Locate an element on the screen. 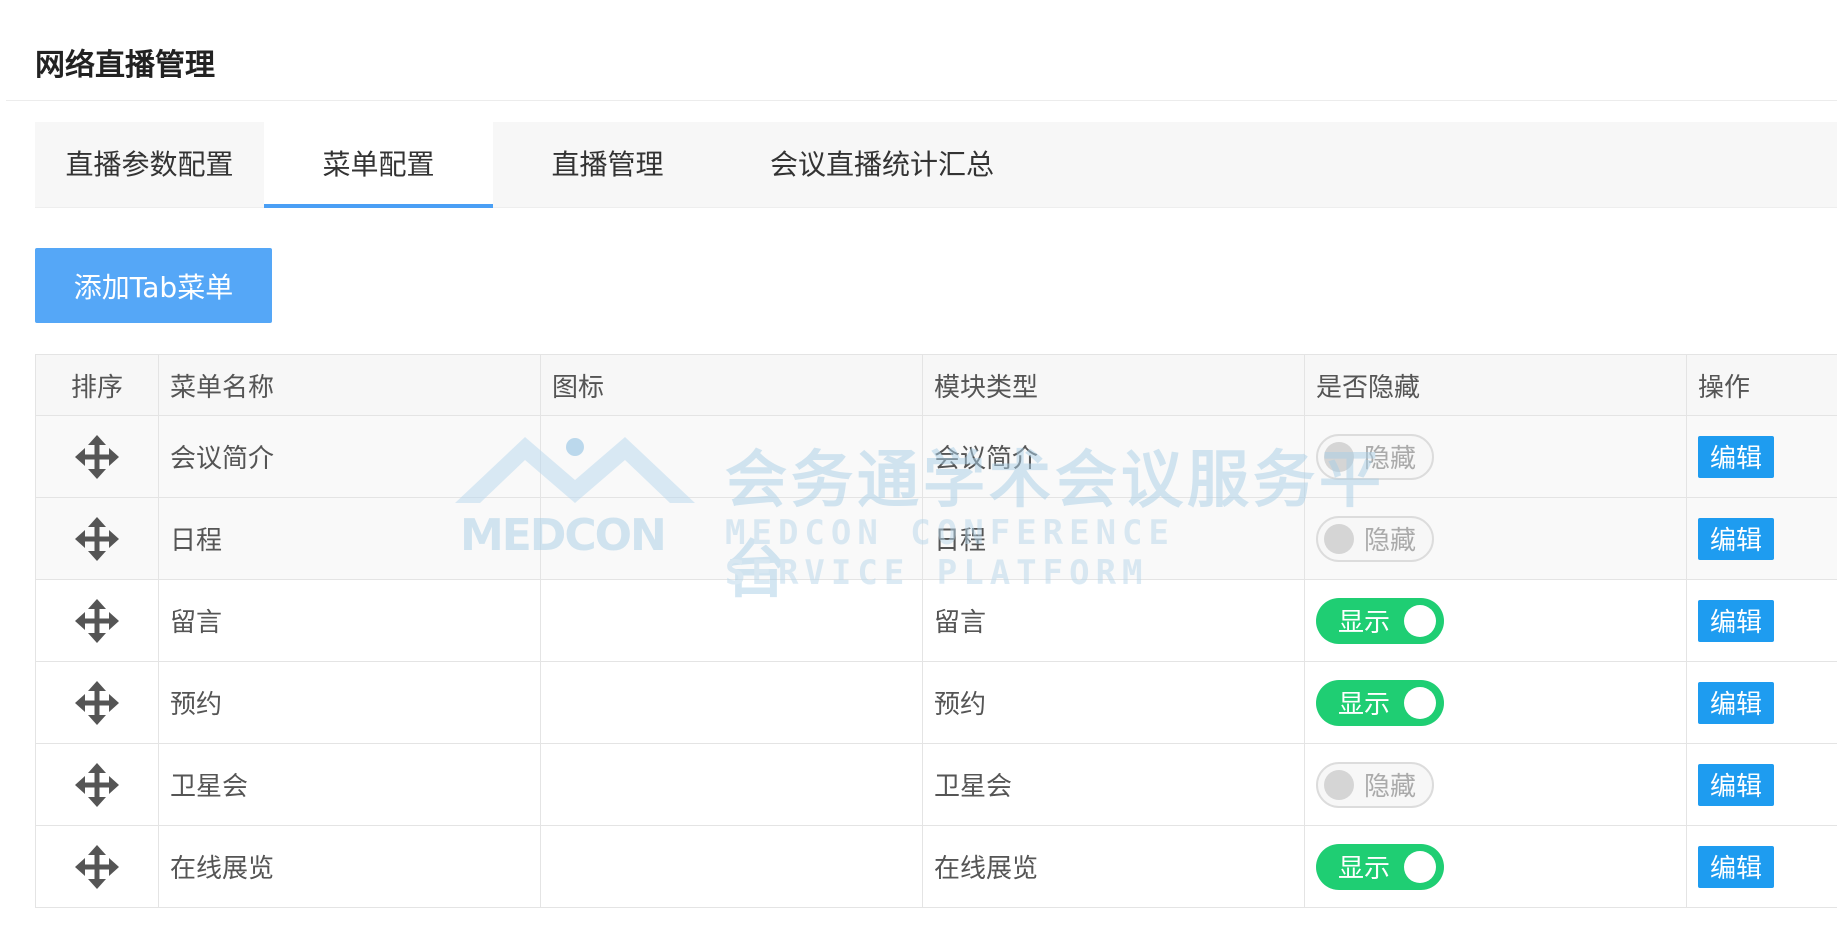 This screenshot has height=926, width=1837. menu-name-cell: 预约 is located at coordinates (350, 702).